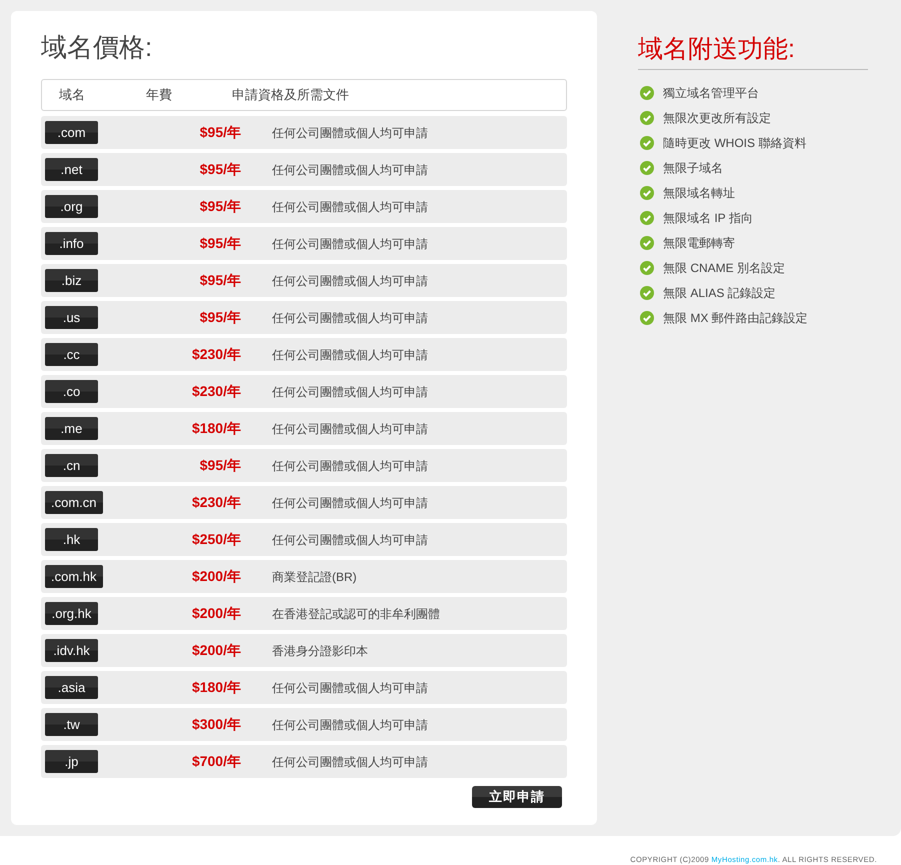  What do you see at coordinates (215, 539) in the screenshot?
I see `price-text: $250/年` at bounding box center [215, 539].